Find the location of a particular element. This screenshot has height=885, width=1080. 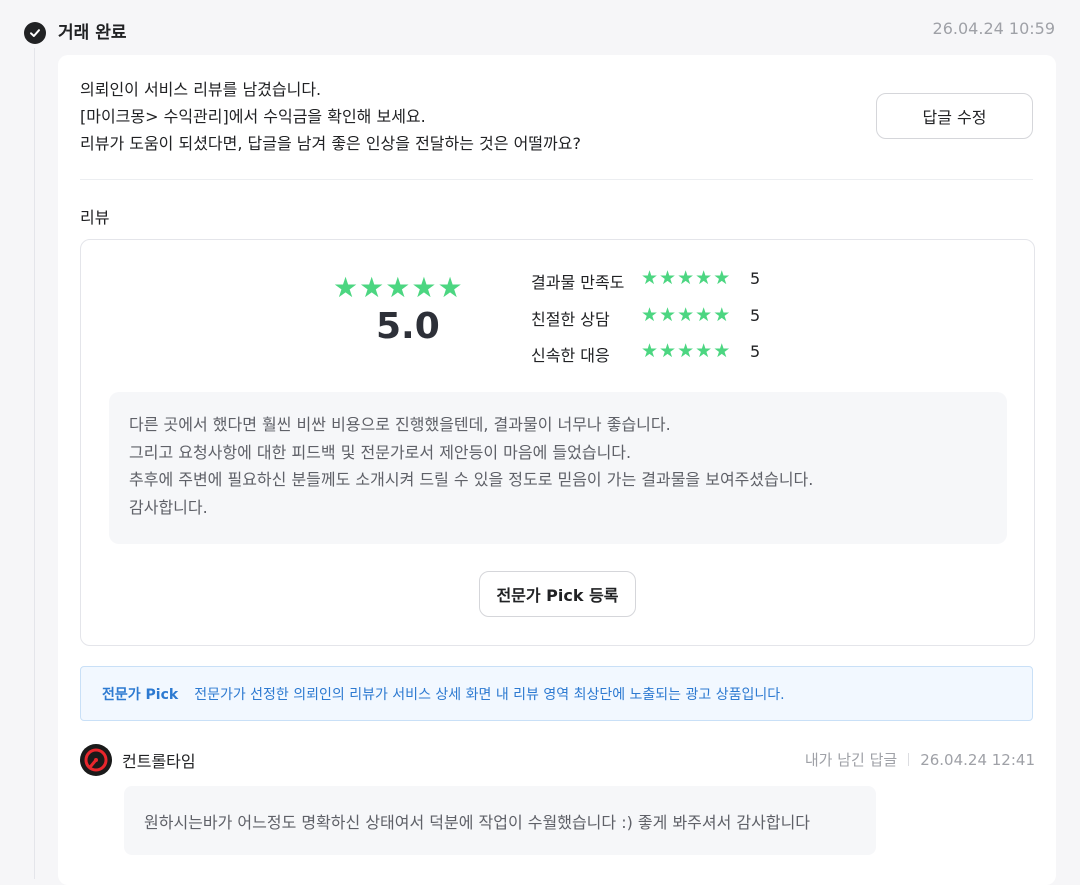

criteria-row: 신속한 대응 ★ ★ ★ ★ ★ 5 is located at coordinates (651, 356).